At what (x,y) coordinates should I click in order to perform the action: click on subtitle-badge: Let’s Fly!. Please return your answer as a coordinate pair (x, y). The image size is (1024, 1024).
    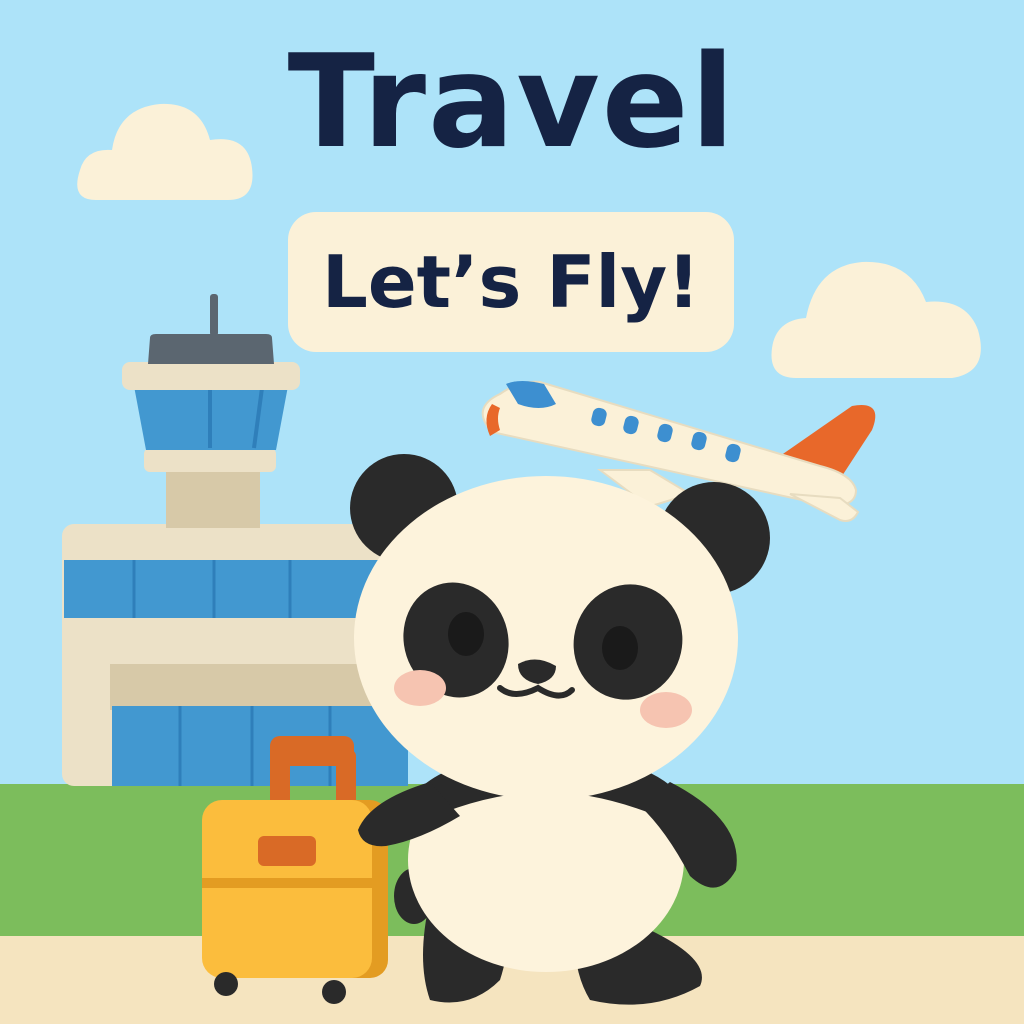
    Looking at the image, I should click on (511, 282).